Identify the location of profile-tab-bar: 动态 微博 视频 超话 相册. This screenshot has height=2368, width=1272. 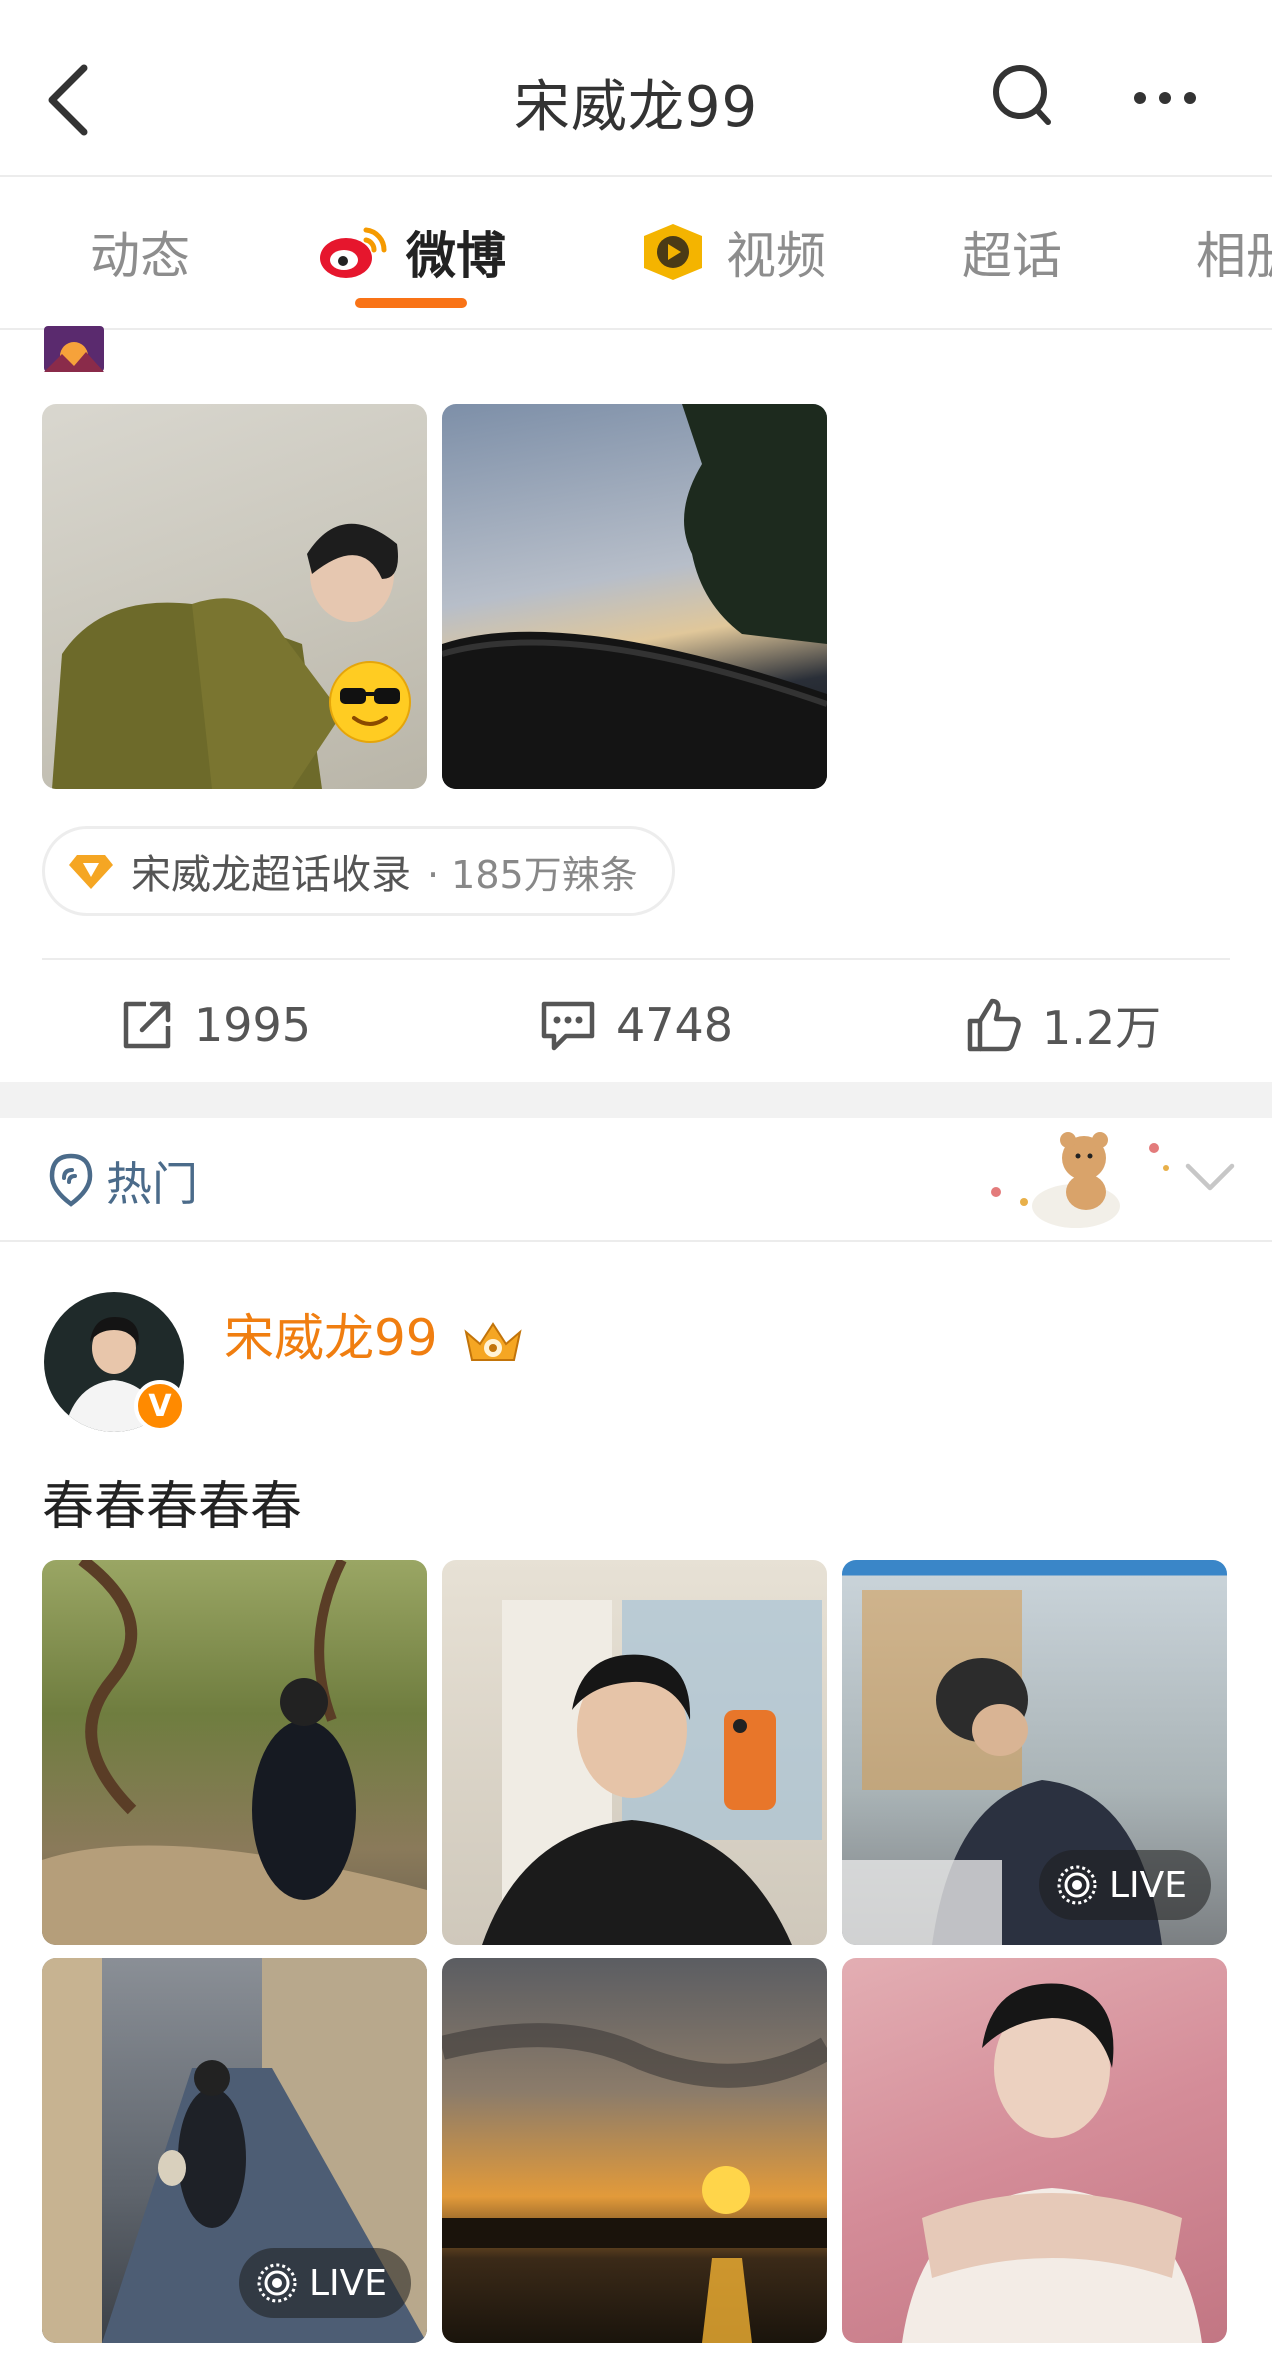
(636, 254).